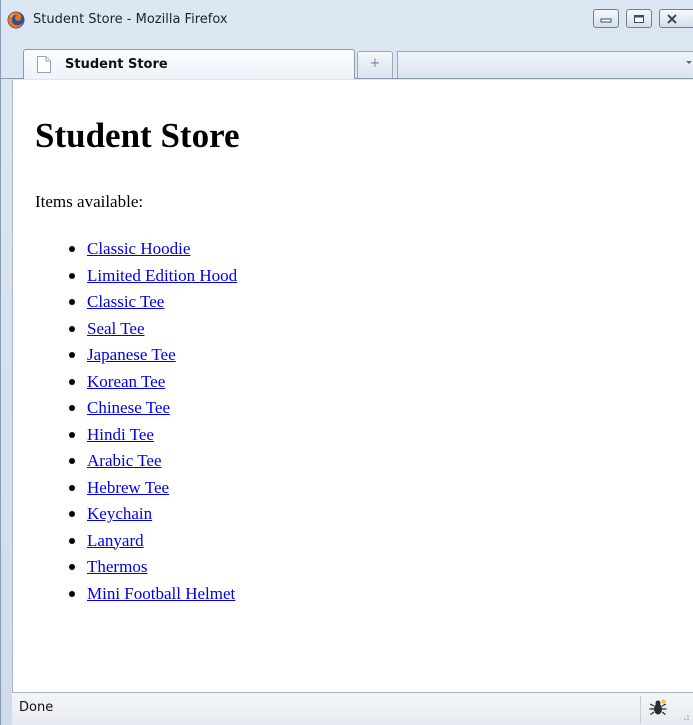  I want to click on list-item: Classic Tee, so click(136, 306).